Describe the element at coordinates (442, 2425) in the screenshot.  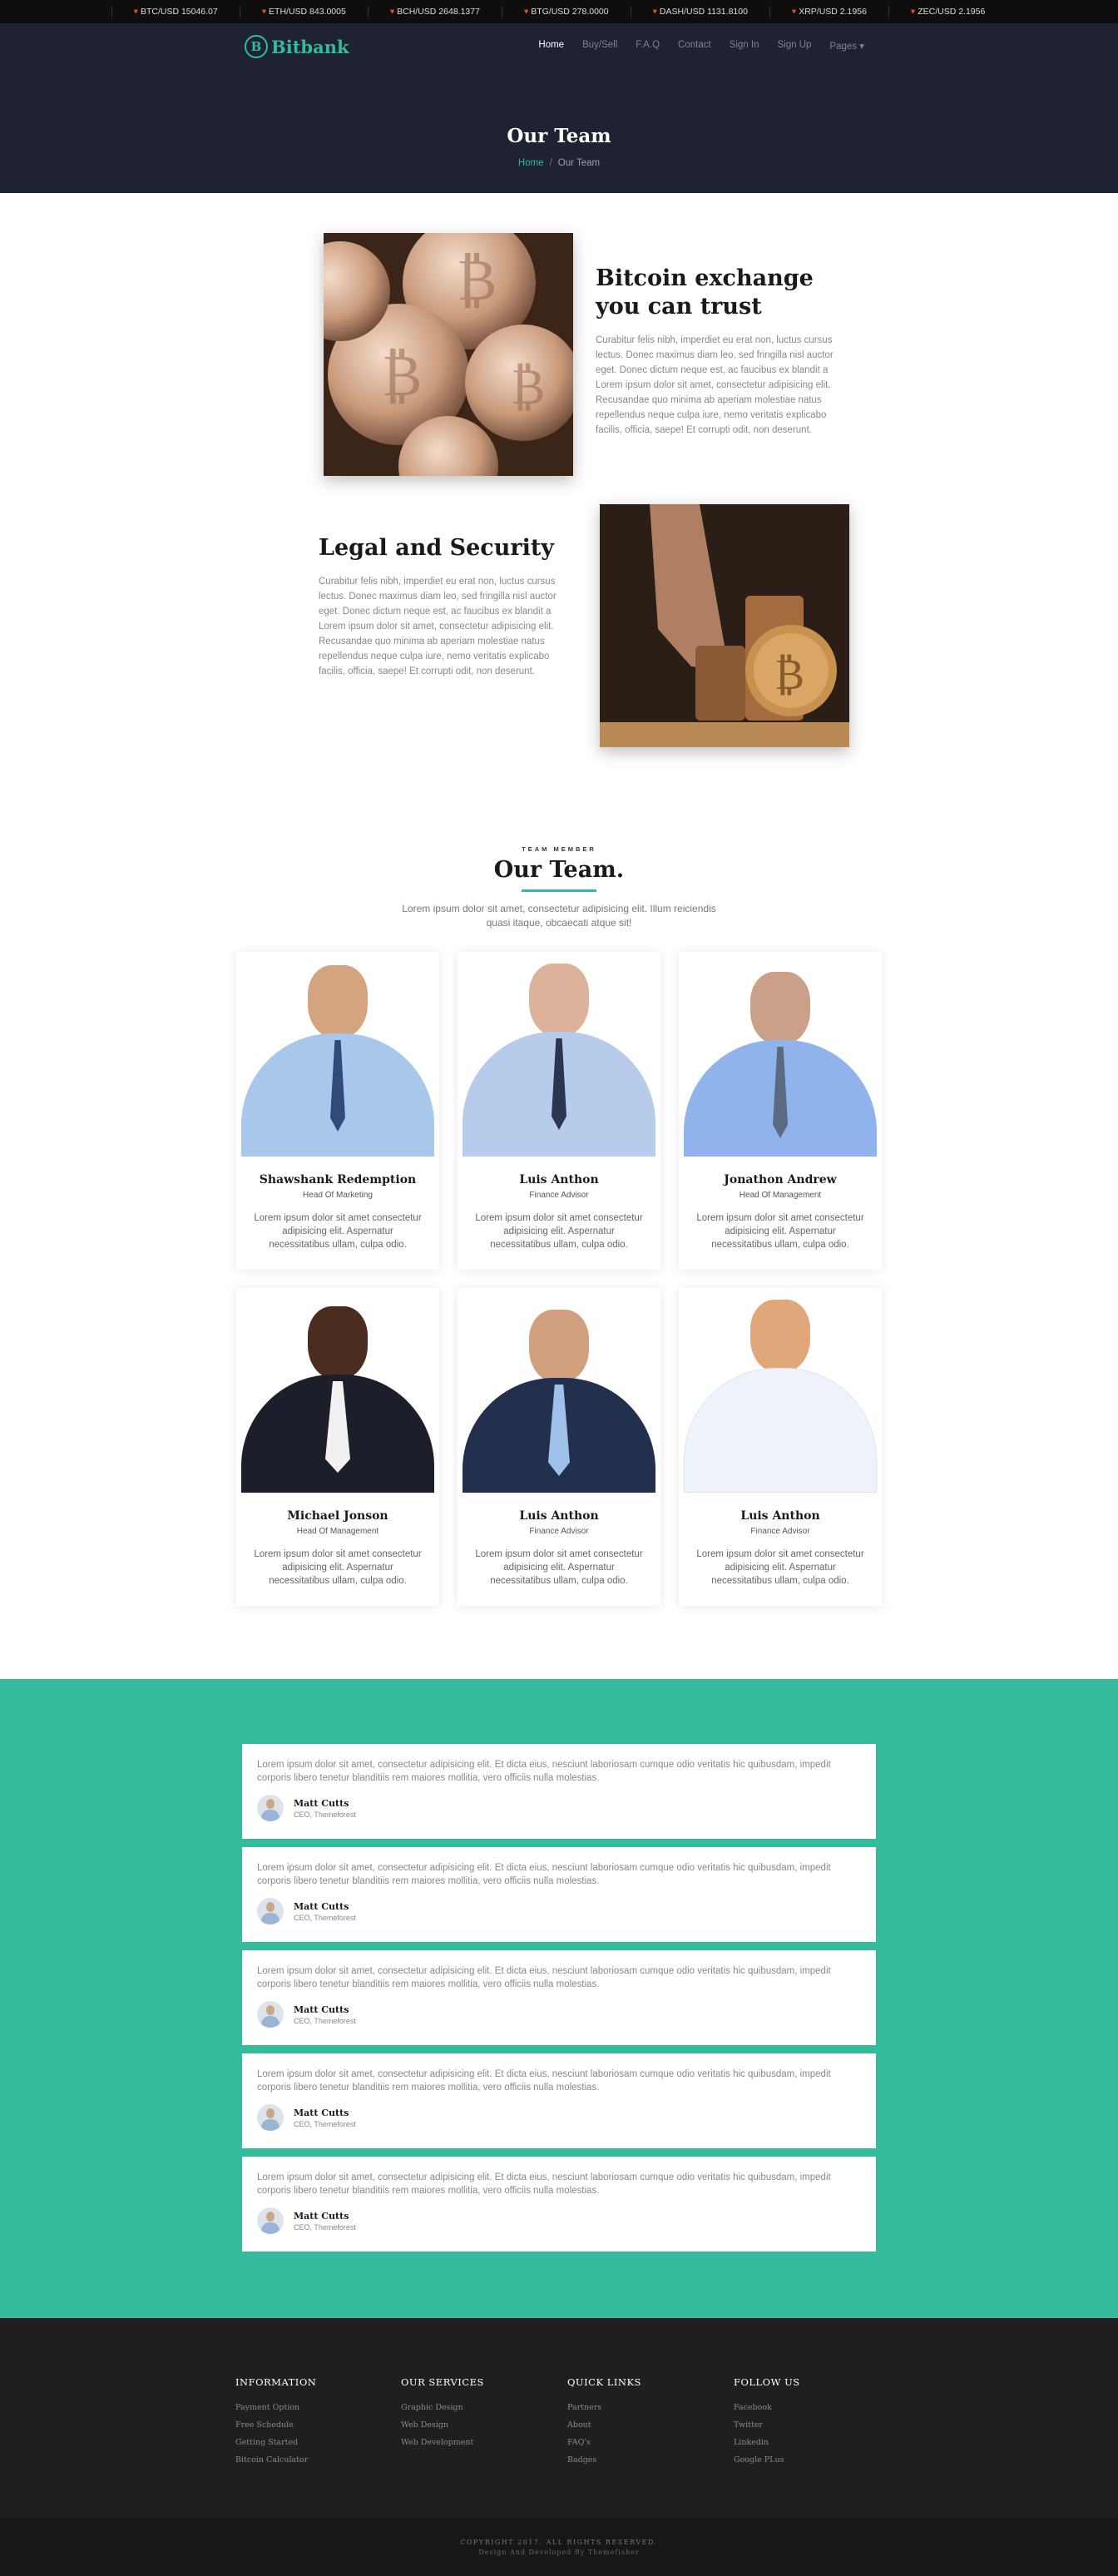
I see `footer-link: Web Design` at that location.